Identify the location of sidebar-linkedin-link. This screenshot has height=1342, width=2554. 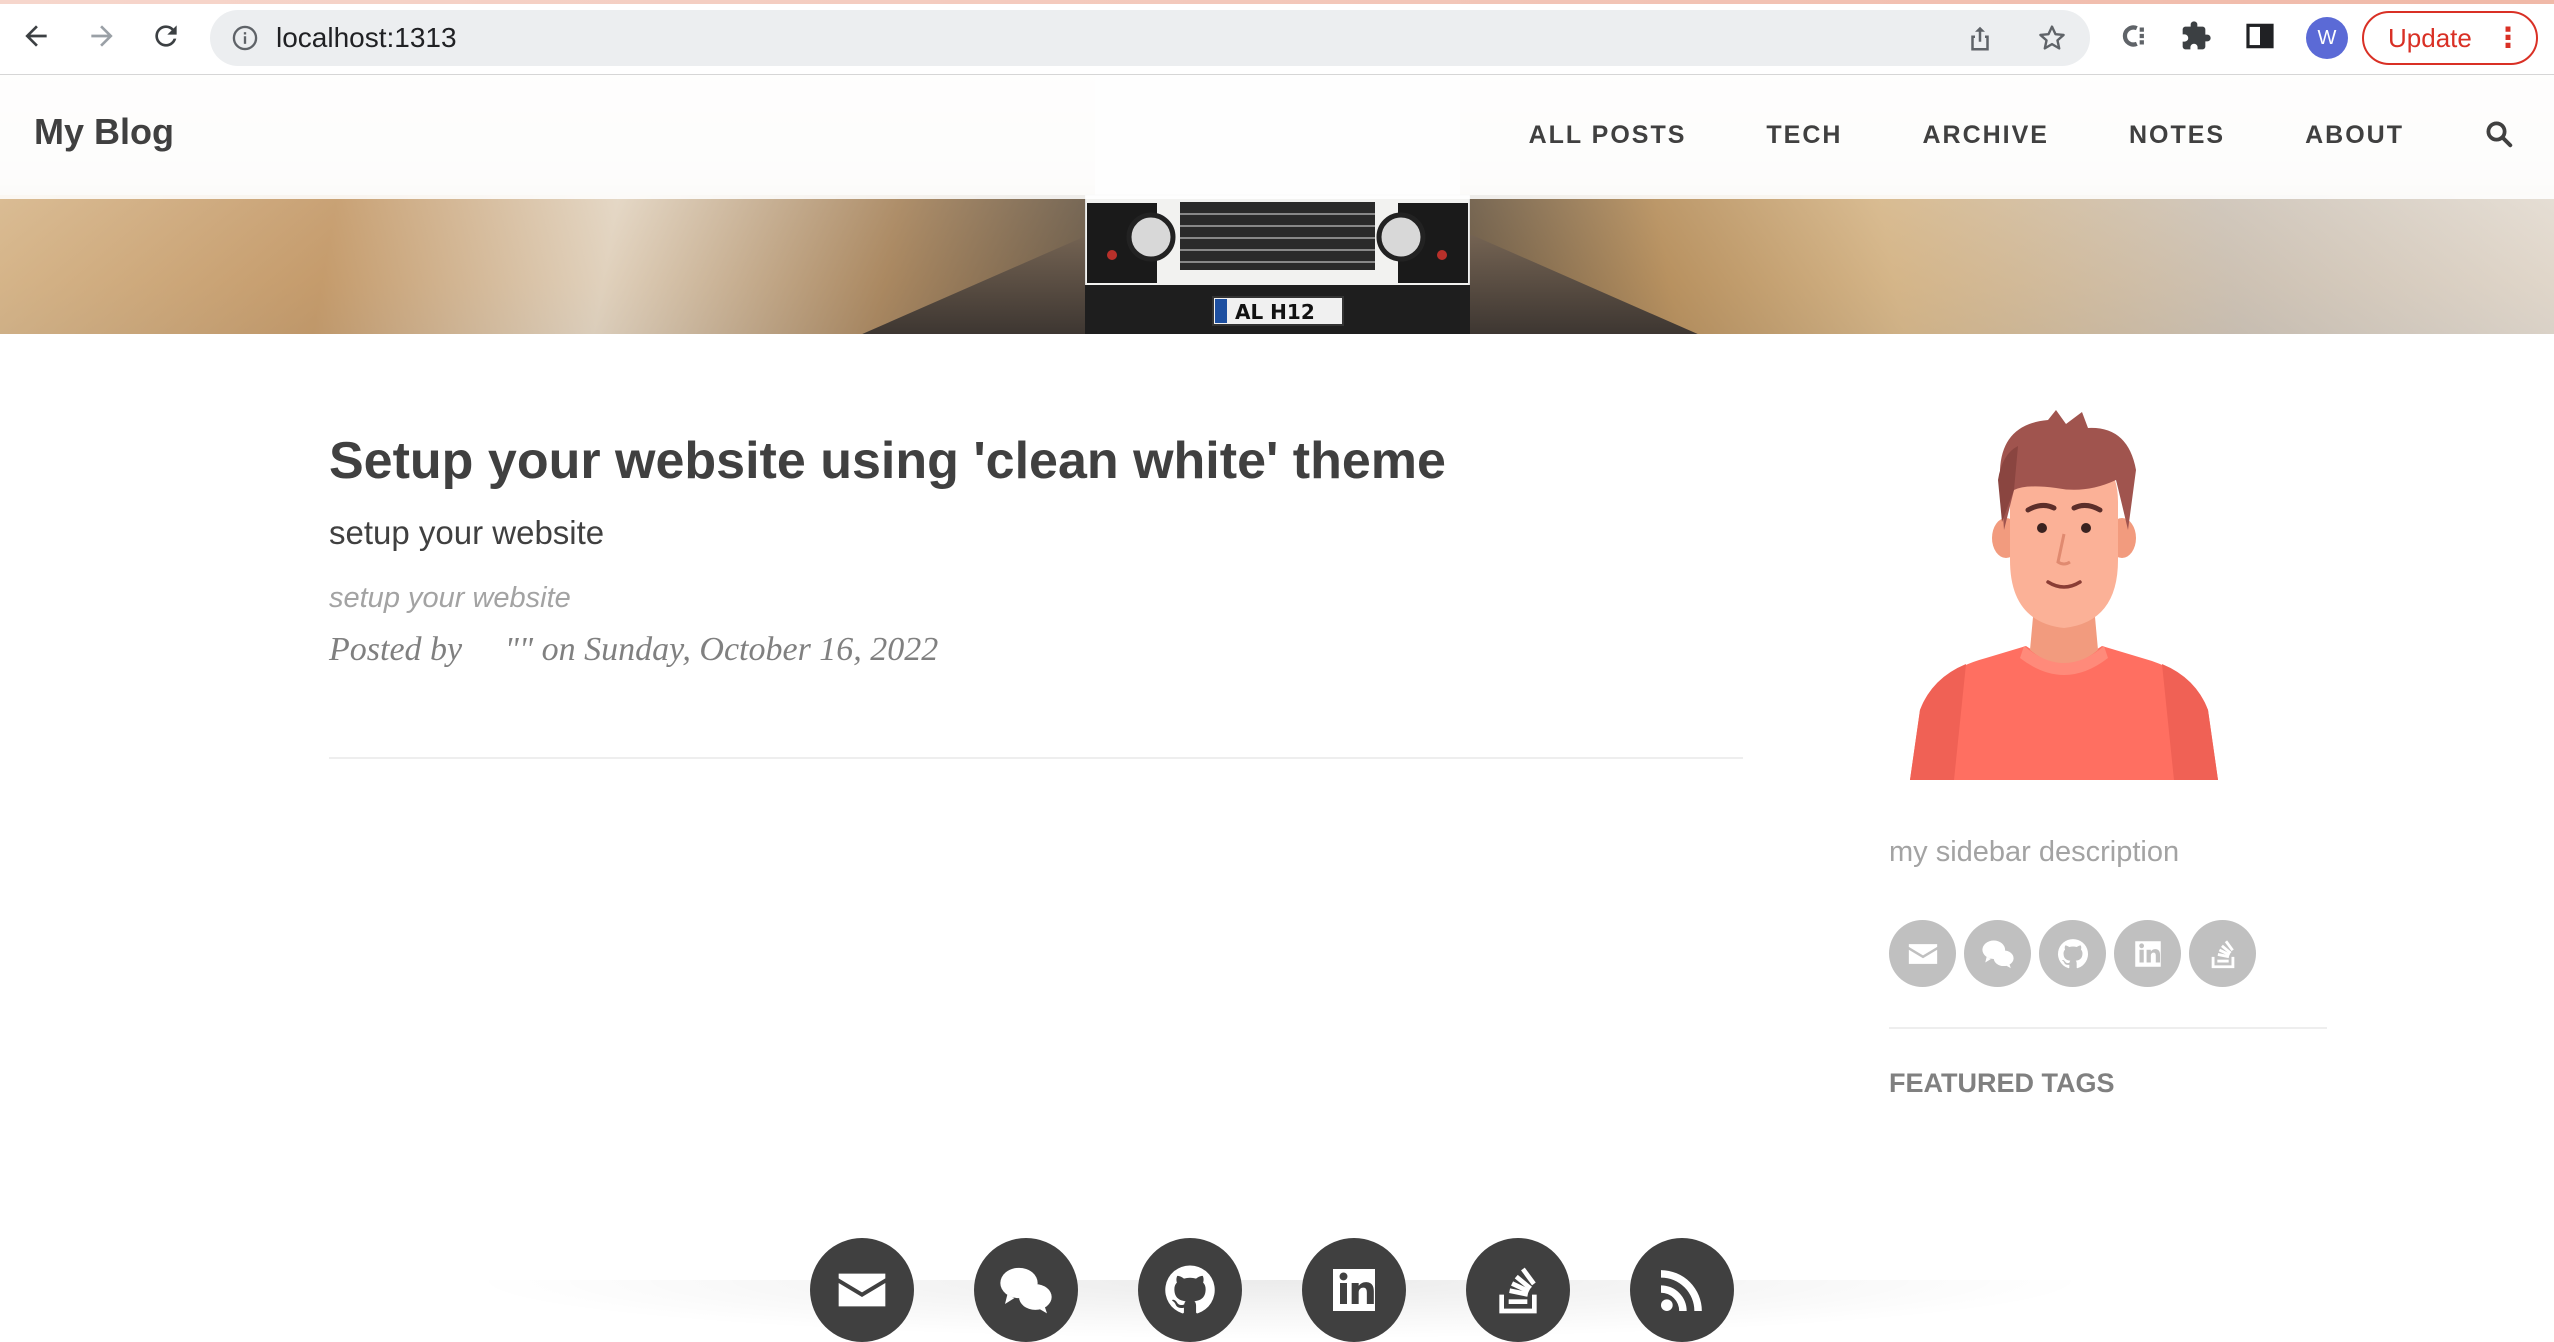
(2147, 953).